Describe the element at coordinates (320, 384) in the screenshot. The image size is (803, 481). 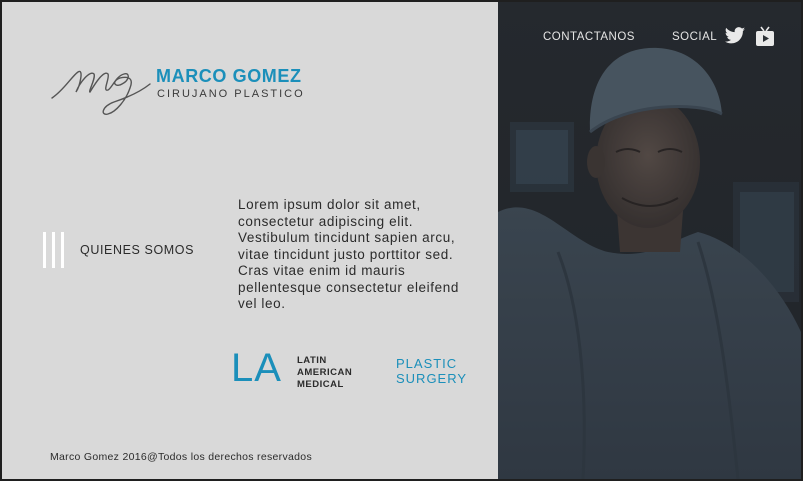
I see `partner-line-3: MEDICAL` at that location.